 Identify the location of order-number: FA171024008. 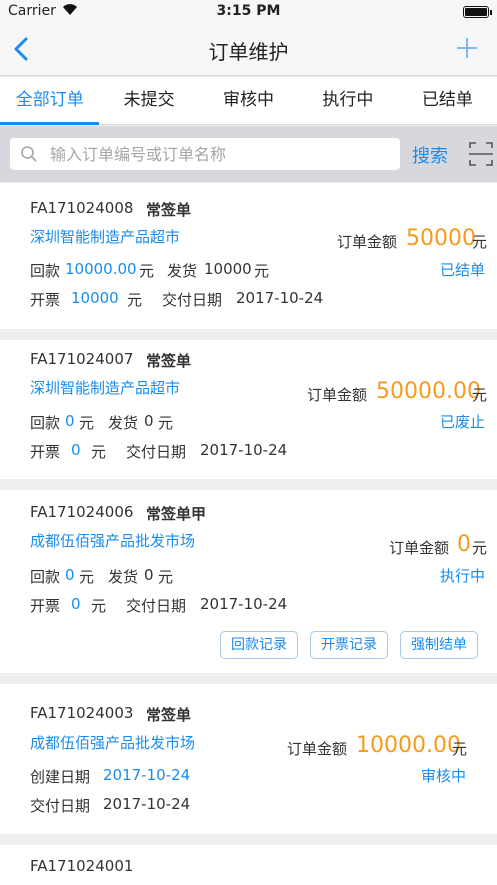
(82, 208).